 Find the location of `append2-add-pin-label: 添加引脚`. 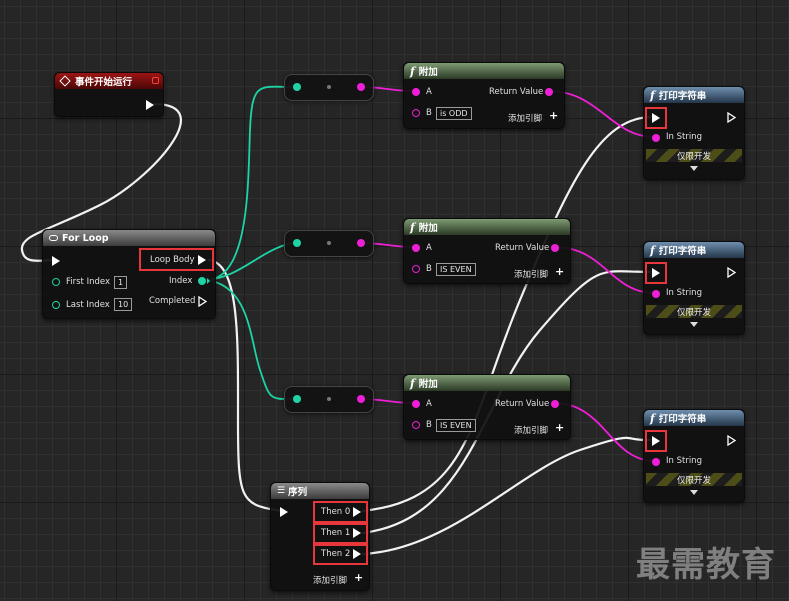

append2-add-pin-label: 添加引脚 is located at coordinates (531, 274).